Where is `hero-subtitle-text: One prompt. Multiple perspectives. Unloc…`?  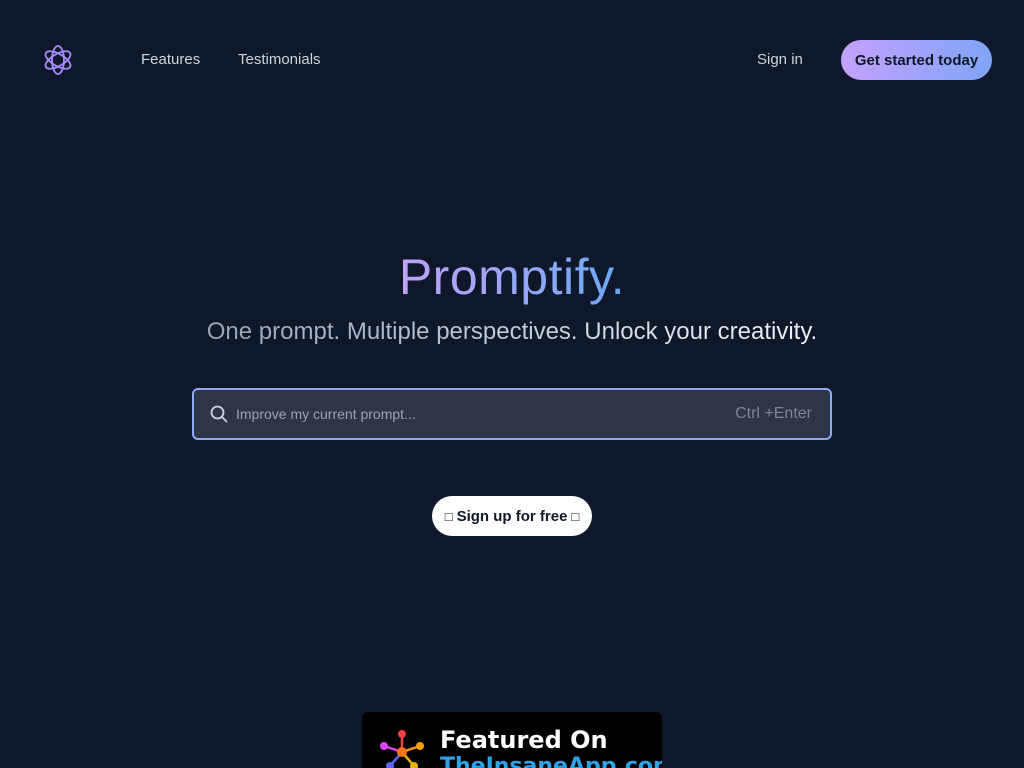 hero-subtitle-text: One prompt. Multiple perspectives. Unloc… is located at coordinates (512, 331).